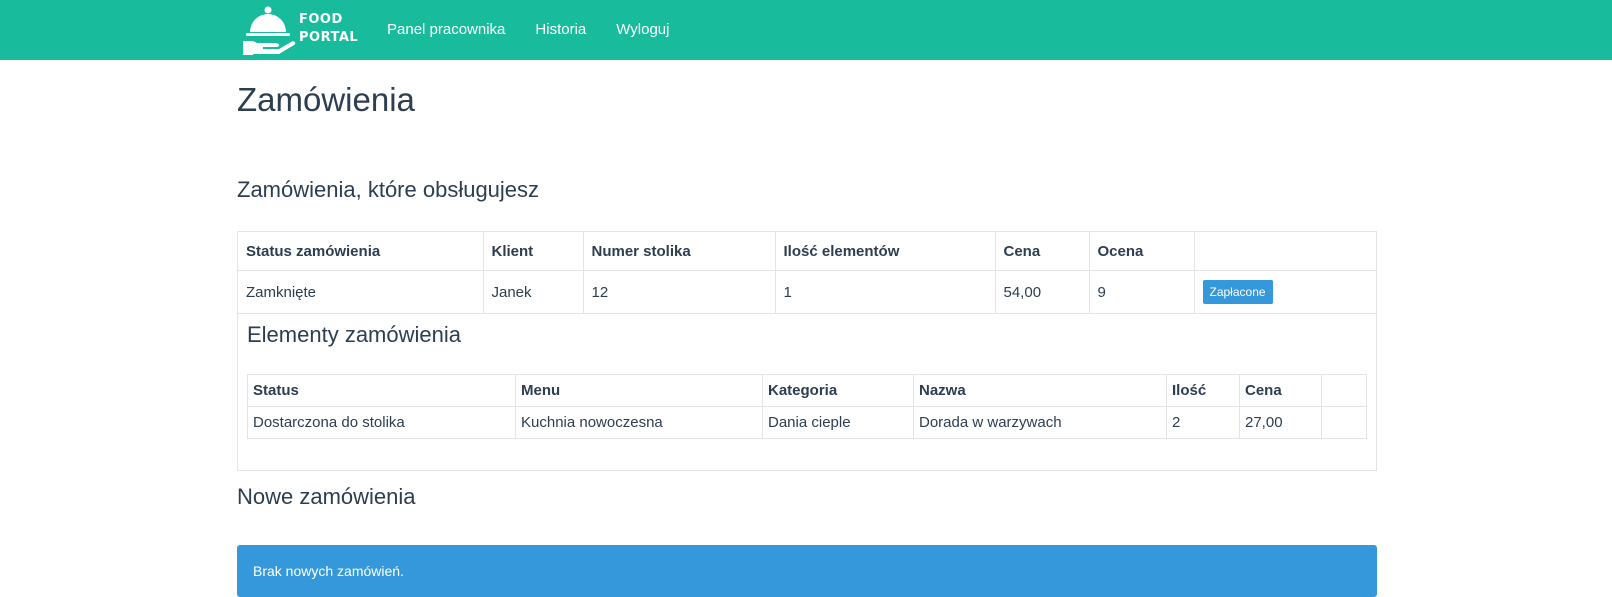 The image size is (1612, 597). Describe the element at coordinates (639, 390) in the screenshot. I see `items-col-header-menu: Menu` at that location.